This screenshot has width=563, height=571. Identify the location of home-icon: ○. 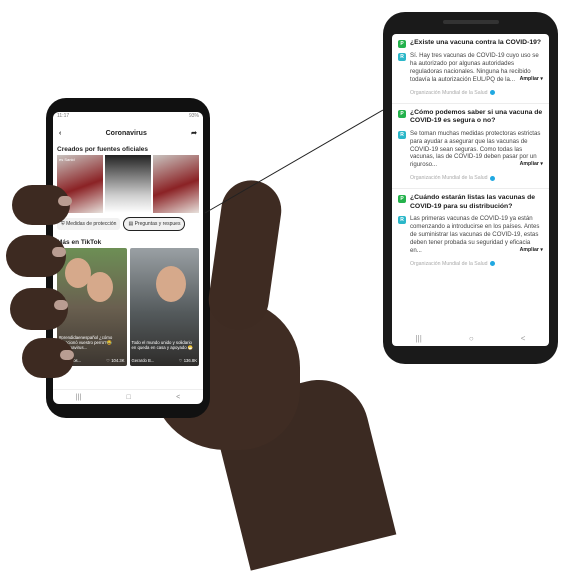
(471, 338).